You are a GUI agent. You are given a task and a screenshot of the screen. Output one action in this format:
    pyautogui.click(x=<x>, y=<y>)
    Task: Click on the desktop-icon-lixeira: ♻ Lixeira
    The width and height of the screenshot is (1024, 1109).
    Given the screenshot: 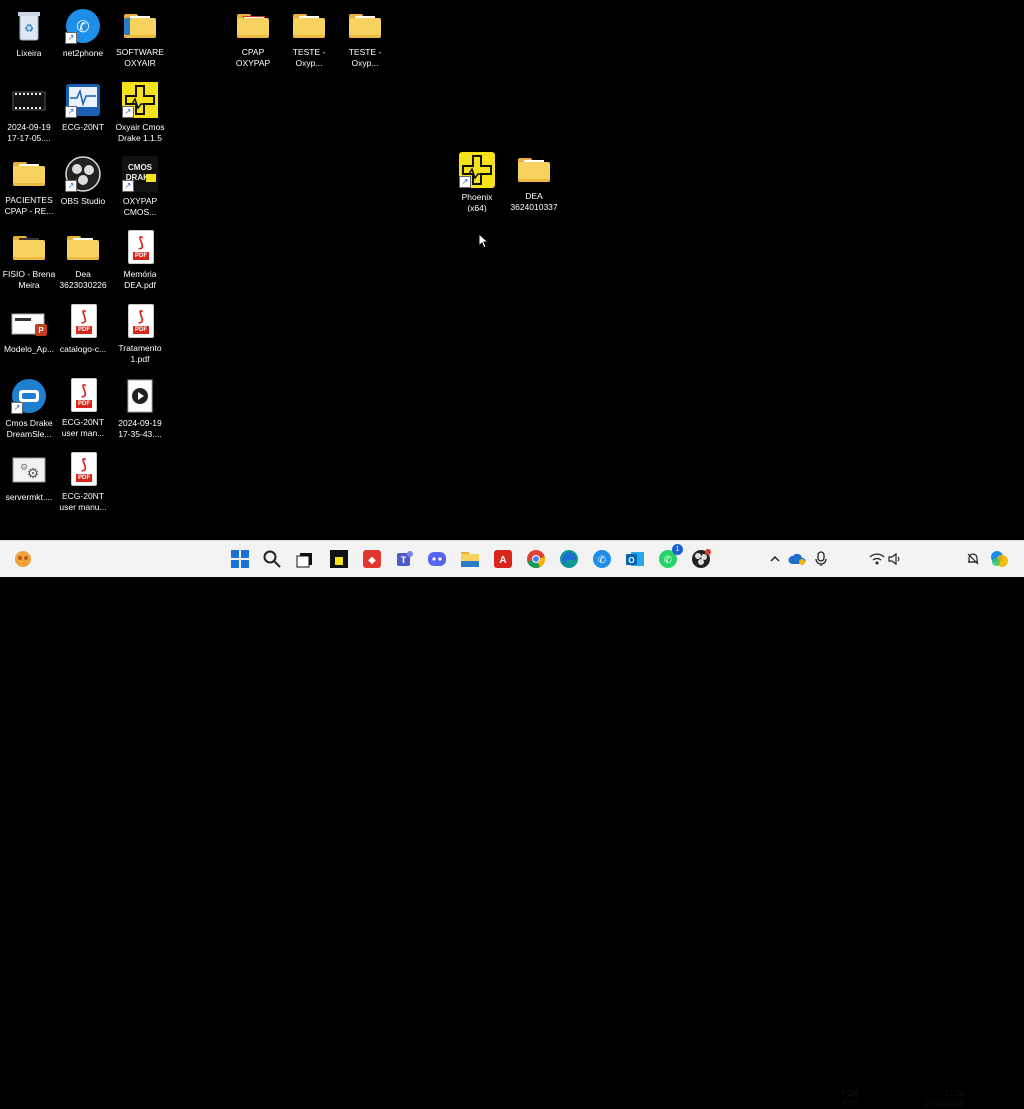 What is the action you would take?
    pyautogui.click(x=29, y=36)
    